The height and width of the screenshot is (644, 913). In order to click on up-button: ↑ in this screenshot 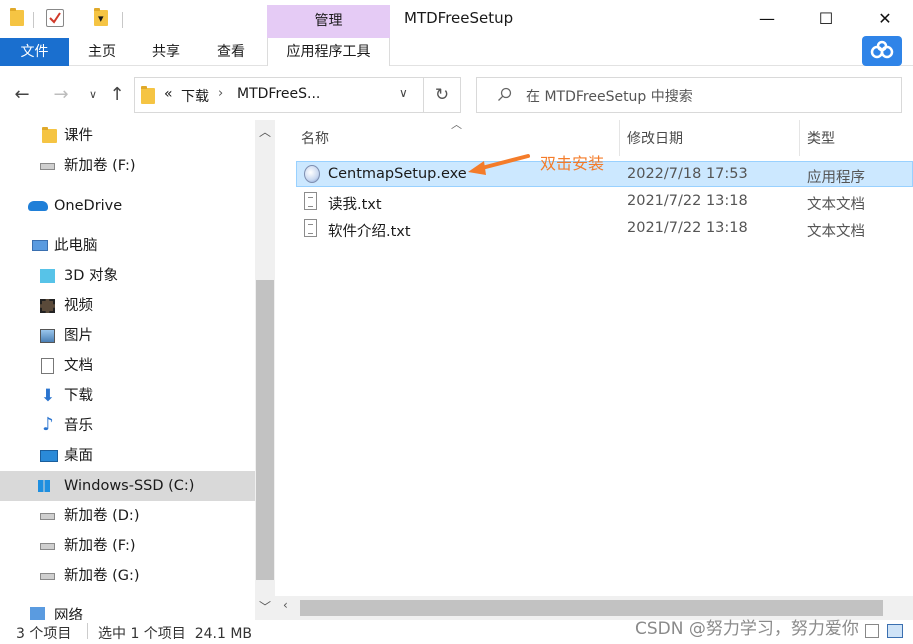, I will do `click(117, 95)`.